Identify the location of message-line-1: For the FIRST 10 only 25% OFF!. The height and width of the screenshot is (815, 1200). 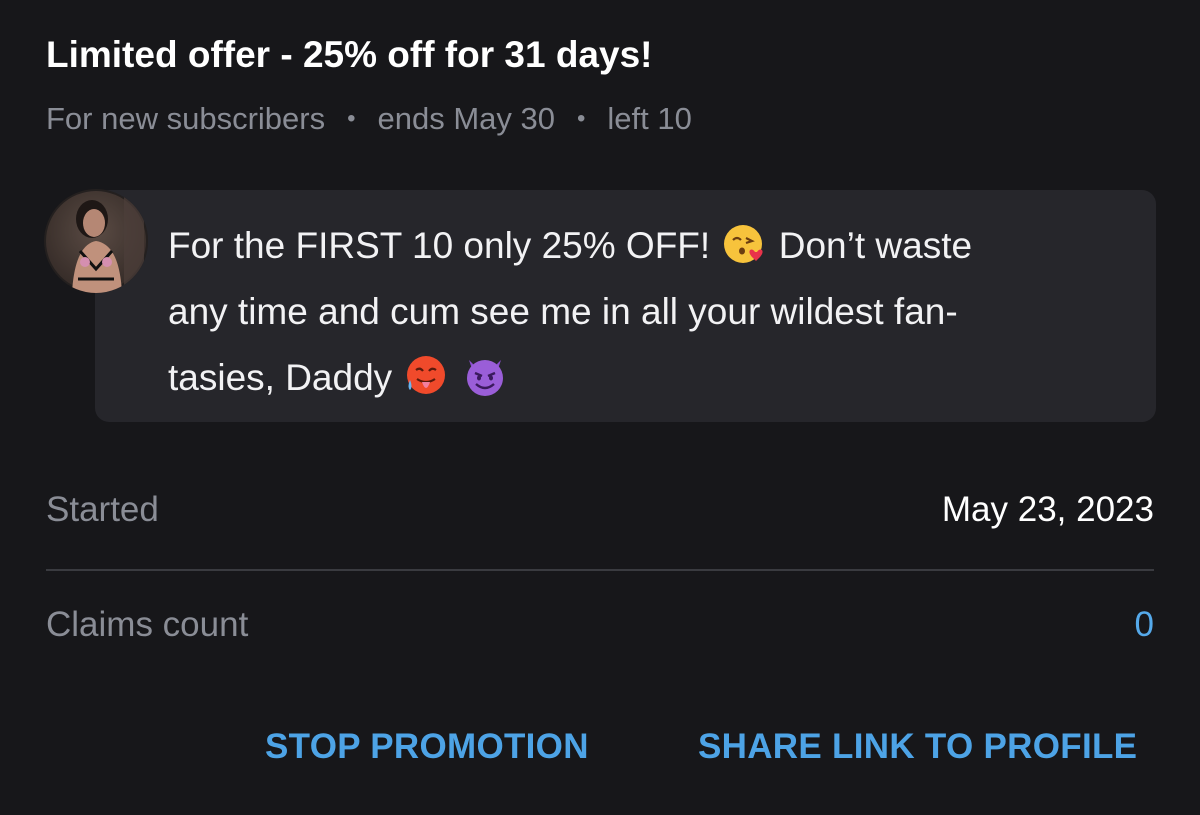
(439, 245).